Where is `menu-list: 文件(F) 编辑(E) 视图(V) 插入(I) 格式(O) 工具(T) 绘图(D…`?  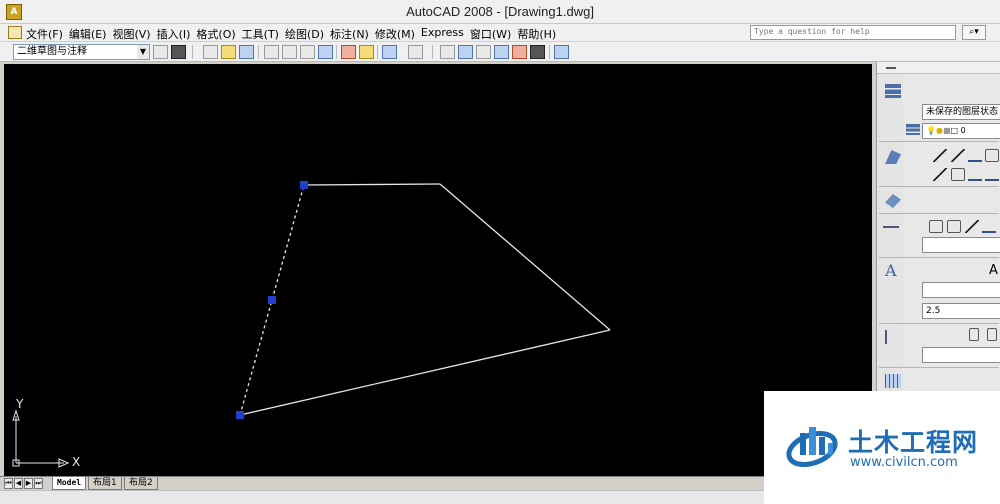
menu-list: 文件(F) 编辑(E) 视图(V) 插入(I) 格式(O) 工具(T) 绘图(D… is located at coordinates (294, 34).